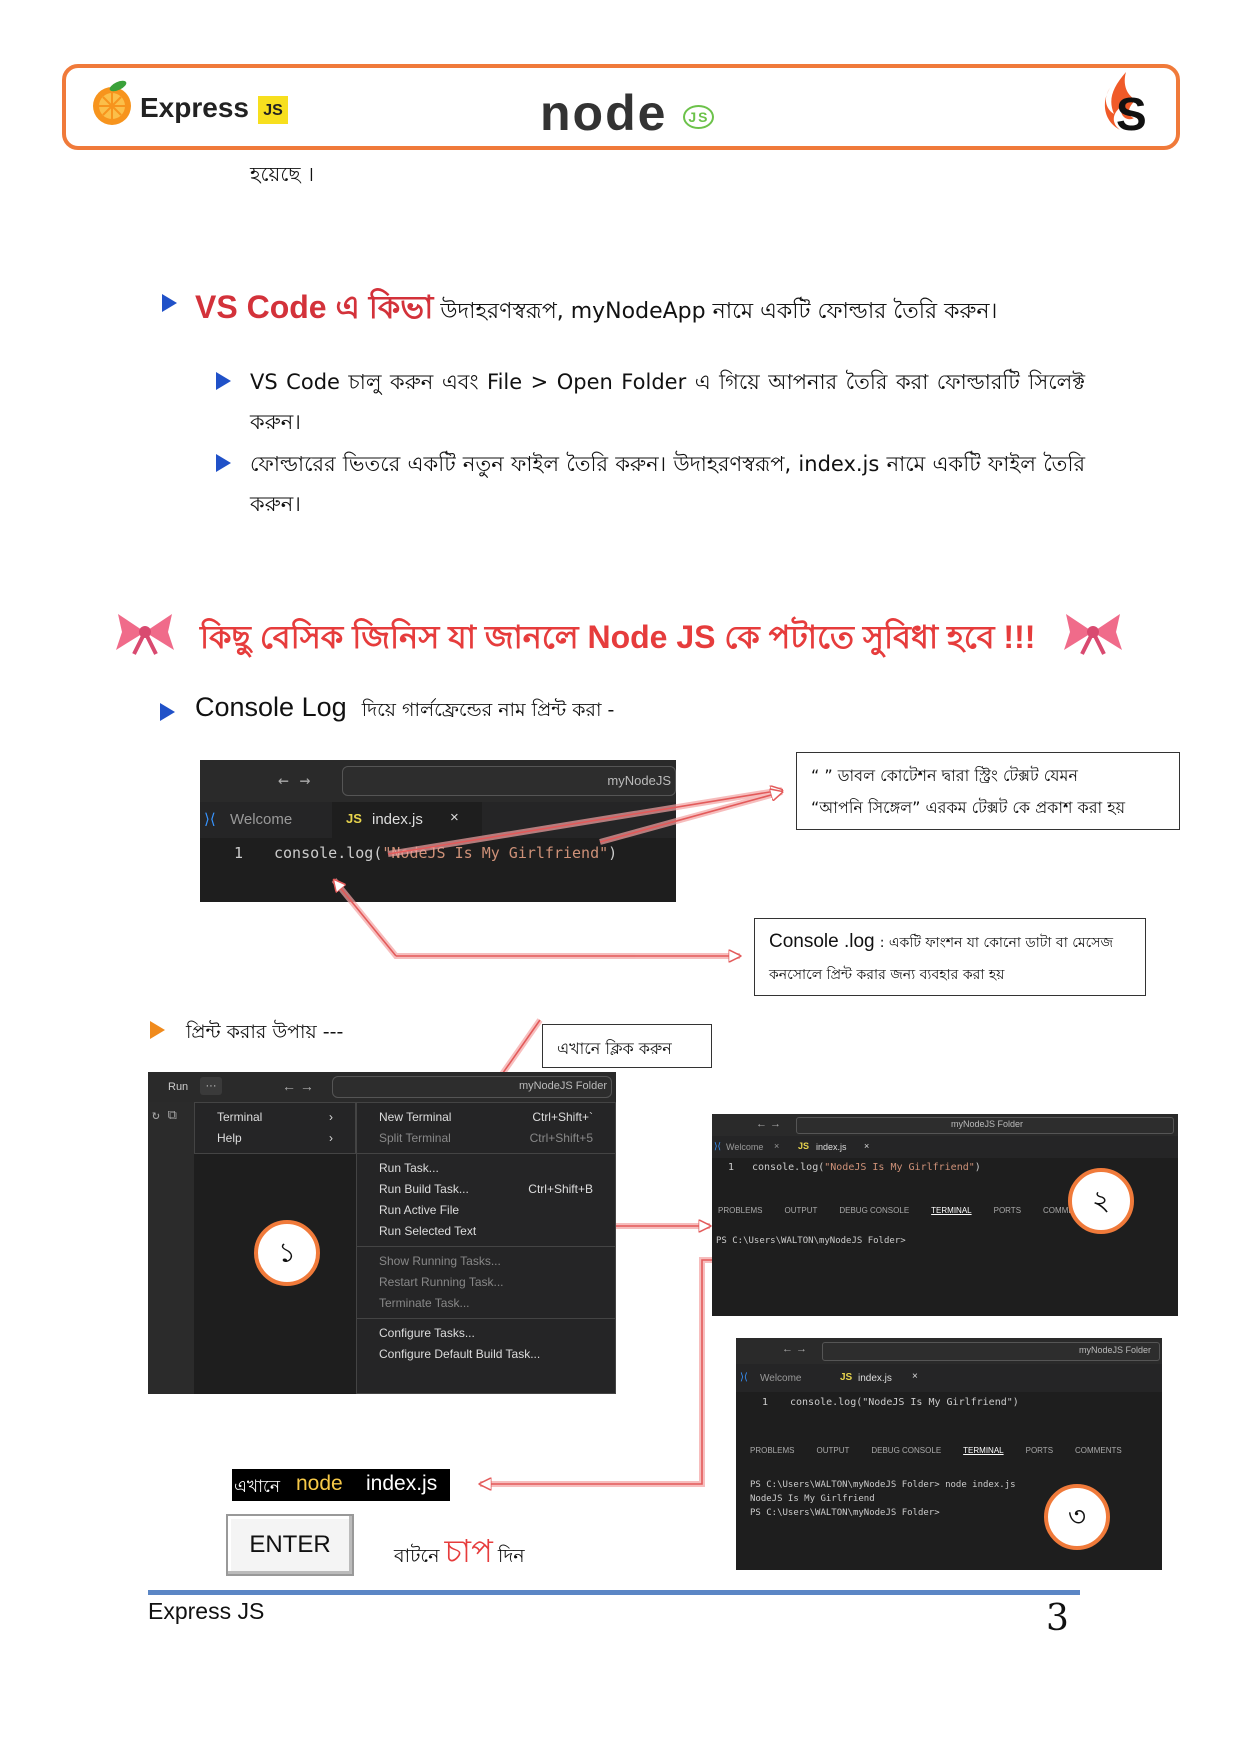 Image resolution: width=1241 pixels, height=1755 pixels. Describe the element at coordinates (164, 1115) in the screenshot. I see `refresh-icon: ↻ ⧉` at that location.